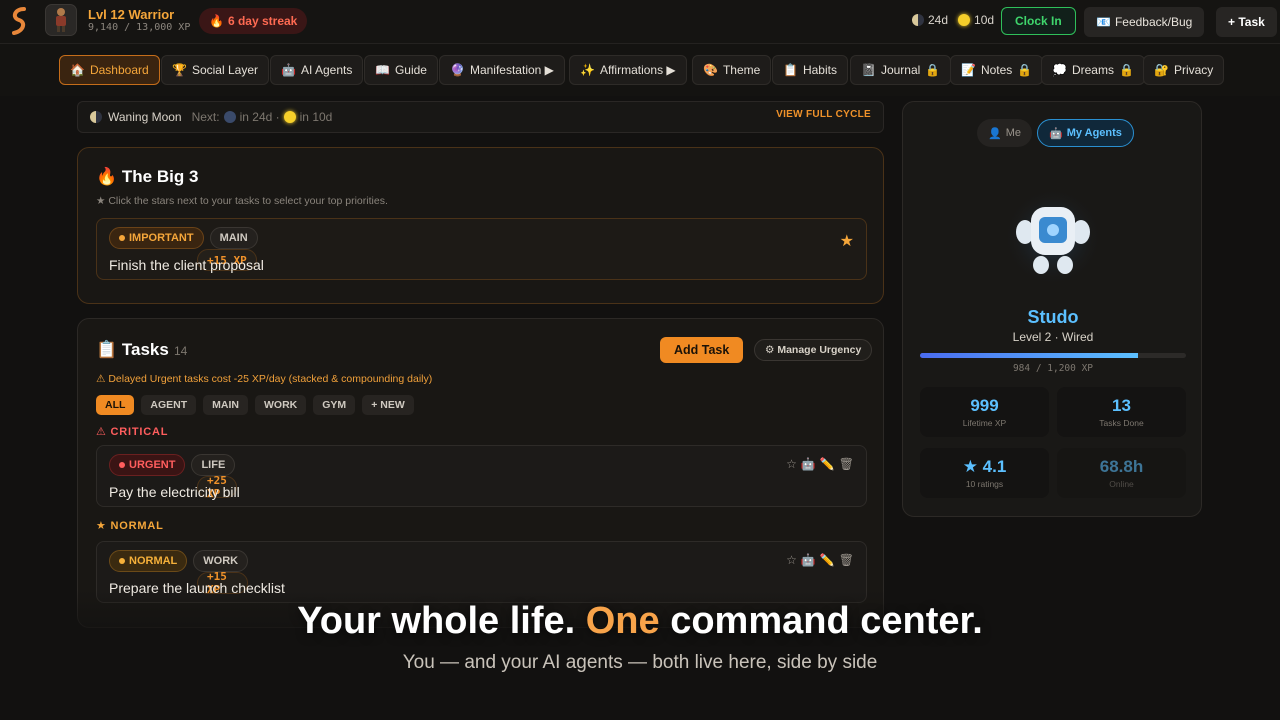 The image size is (1280, 720). What do you see at coordinates (77, 70) in the screenshot?
I see `home-icon: 🏠` at bounding box center [77, 70].